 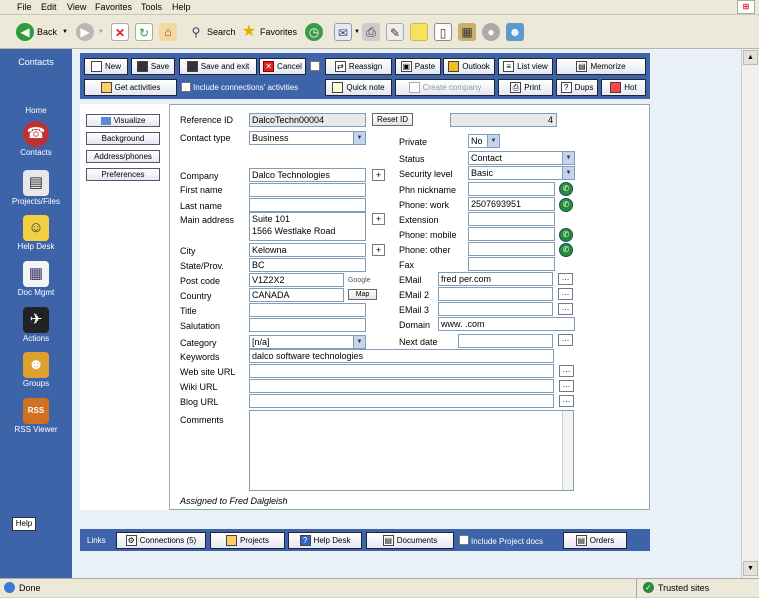 I want to click on sidebar-item-actions: ✈ Actions, so click(x=36, y=325).